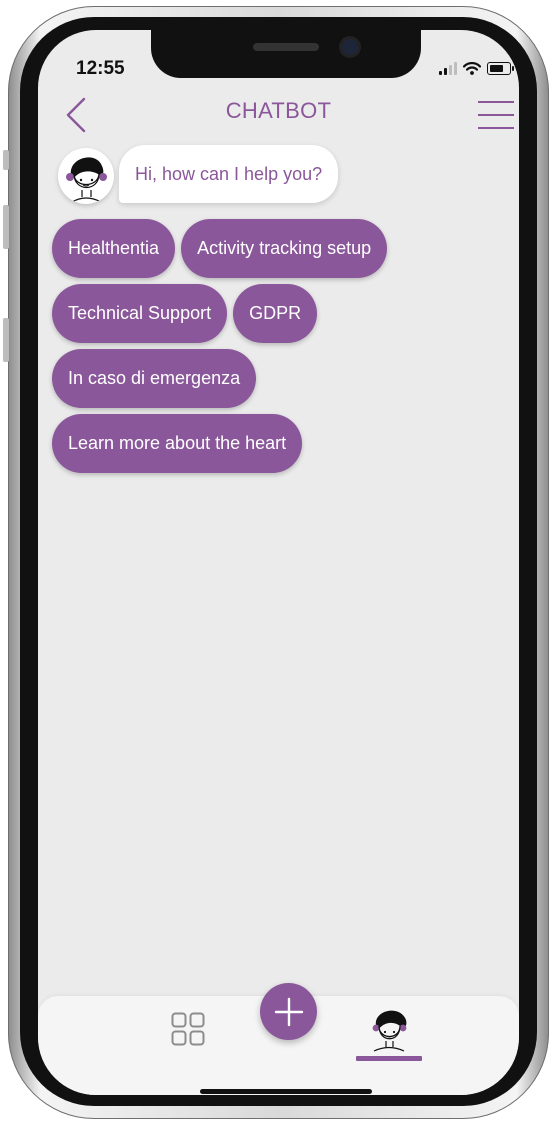  I want to click on options-row: Learn more about the heart, so click(277, 443).